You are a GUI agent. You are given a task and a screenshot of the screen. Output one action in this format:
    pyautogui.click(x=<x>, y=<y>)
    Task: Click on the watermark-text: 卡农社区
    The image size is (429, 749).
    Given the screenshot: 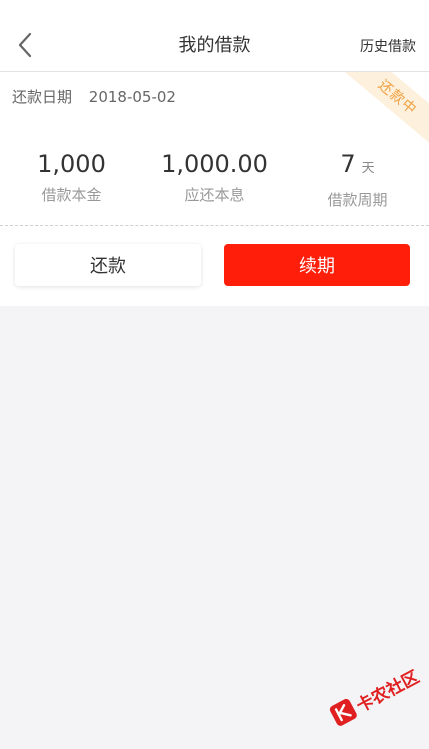 What is the action you would take?
    pyautogui.click(x=388, y=691)
    